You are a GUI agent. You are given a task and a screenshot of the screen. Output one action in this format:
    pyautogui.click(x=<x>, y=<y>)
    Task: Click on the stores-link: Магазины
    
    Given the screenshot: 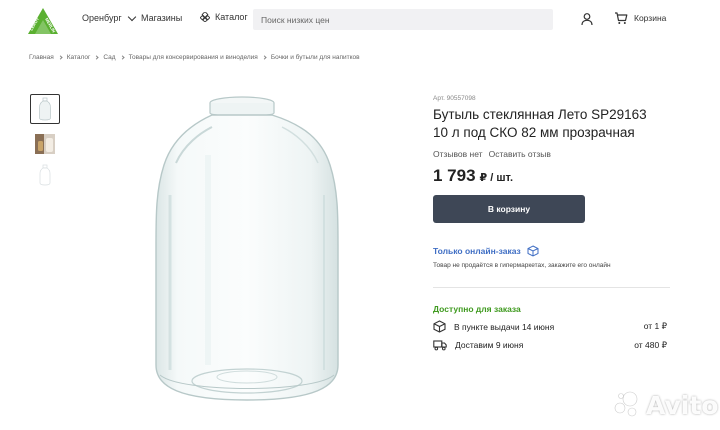 What is the action you would take?
    pyautogui.click(x=161, y=18)
    